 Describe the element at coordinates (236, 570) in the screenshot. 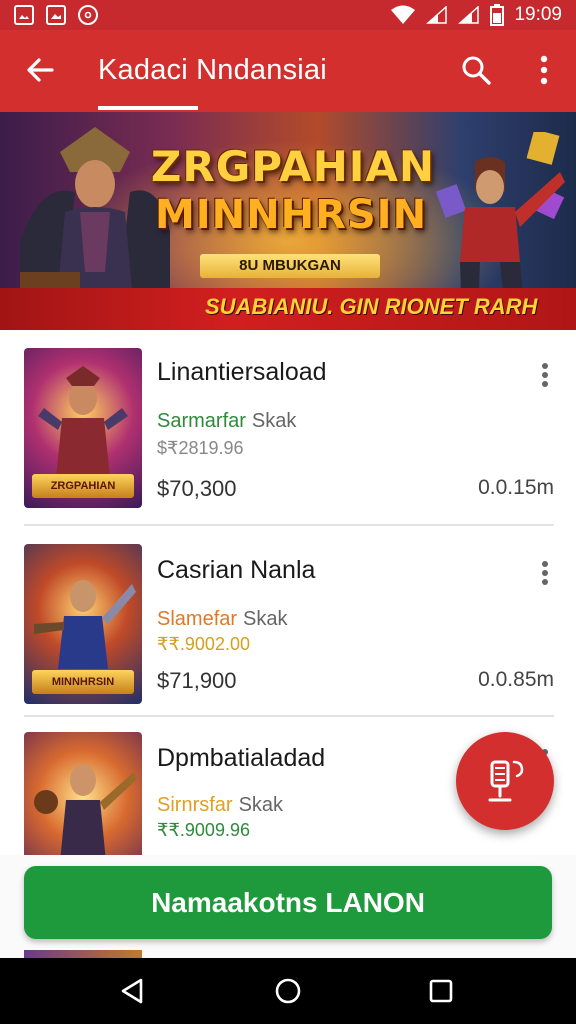

I see `game-title: Casrian Nanla` at that location.